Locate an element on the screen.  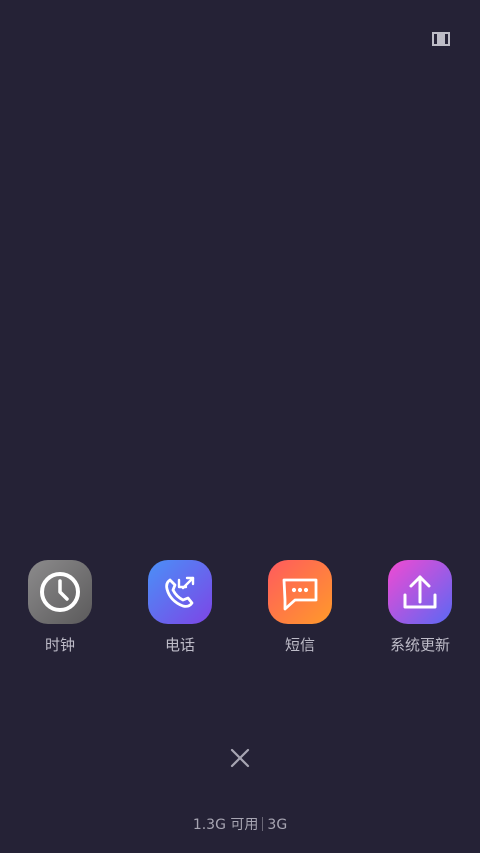
memory-status: 1.3G 可用 3G is located at coordinates (240, 825).